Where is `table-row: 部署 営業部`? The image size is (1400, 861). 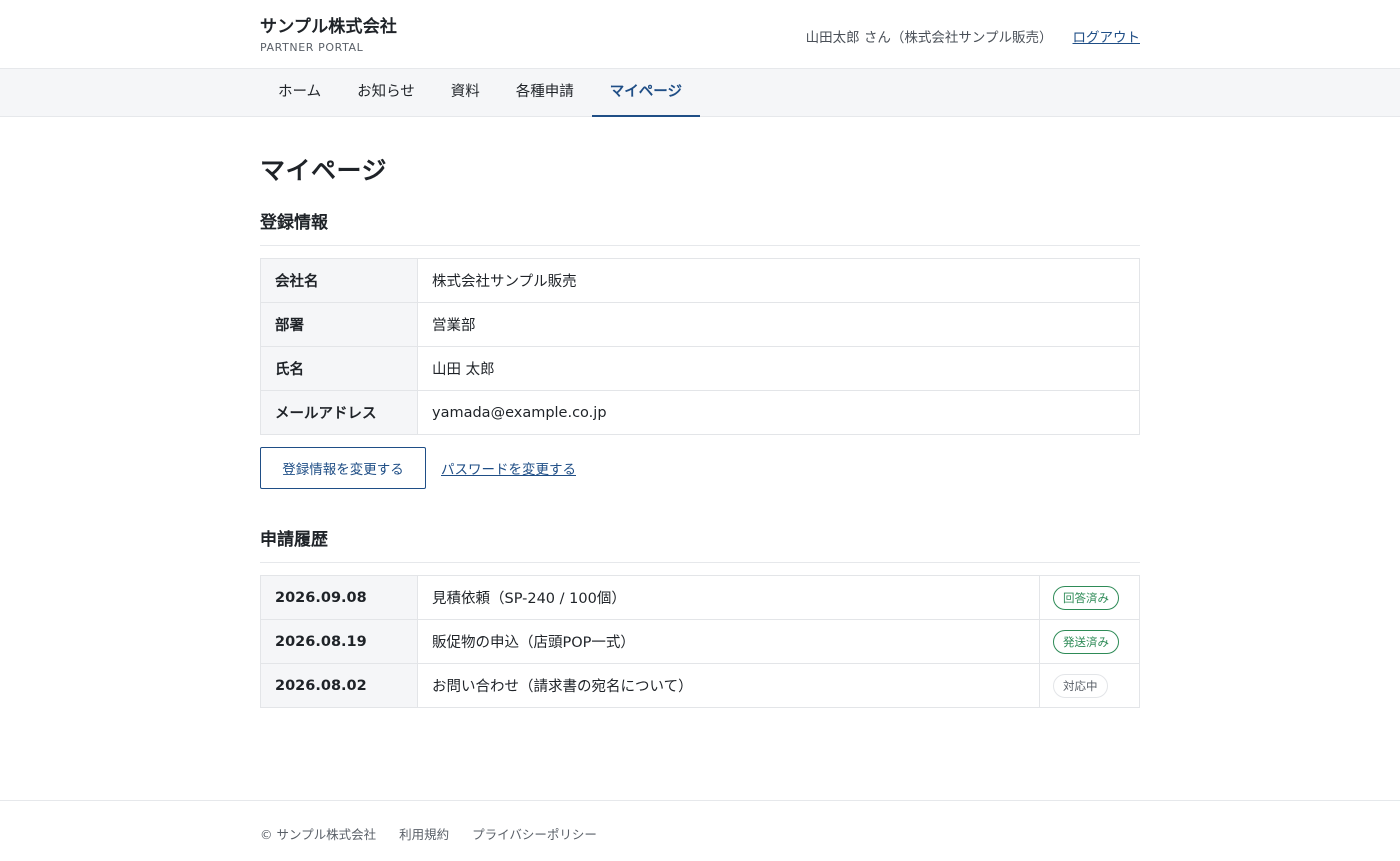
table-row: 部署 営業部 is located at coordinates (700, 324).